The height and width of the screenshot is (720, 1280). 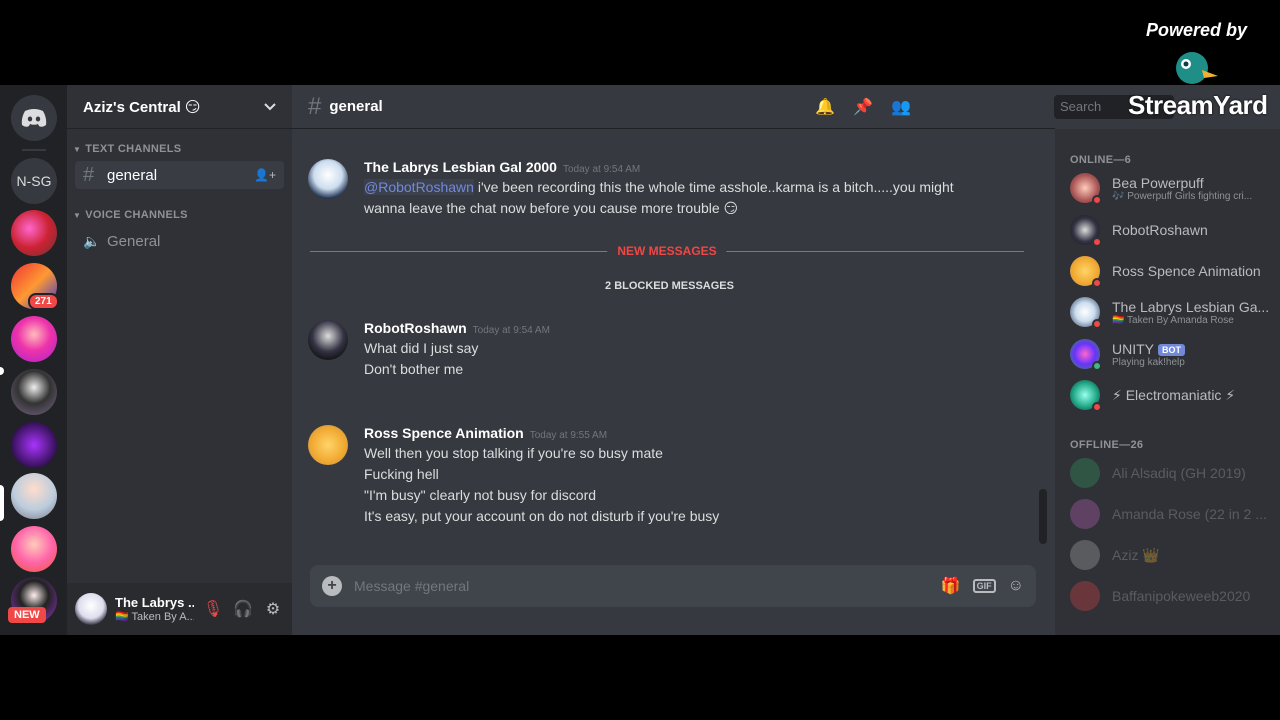 I want to click on message-time: Today at 9:55 AM, so click(x=568, y=435).